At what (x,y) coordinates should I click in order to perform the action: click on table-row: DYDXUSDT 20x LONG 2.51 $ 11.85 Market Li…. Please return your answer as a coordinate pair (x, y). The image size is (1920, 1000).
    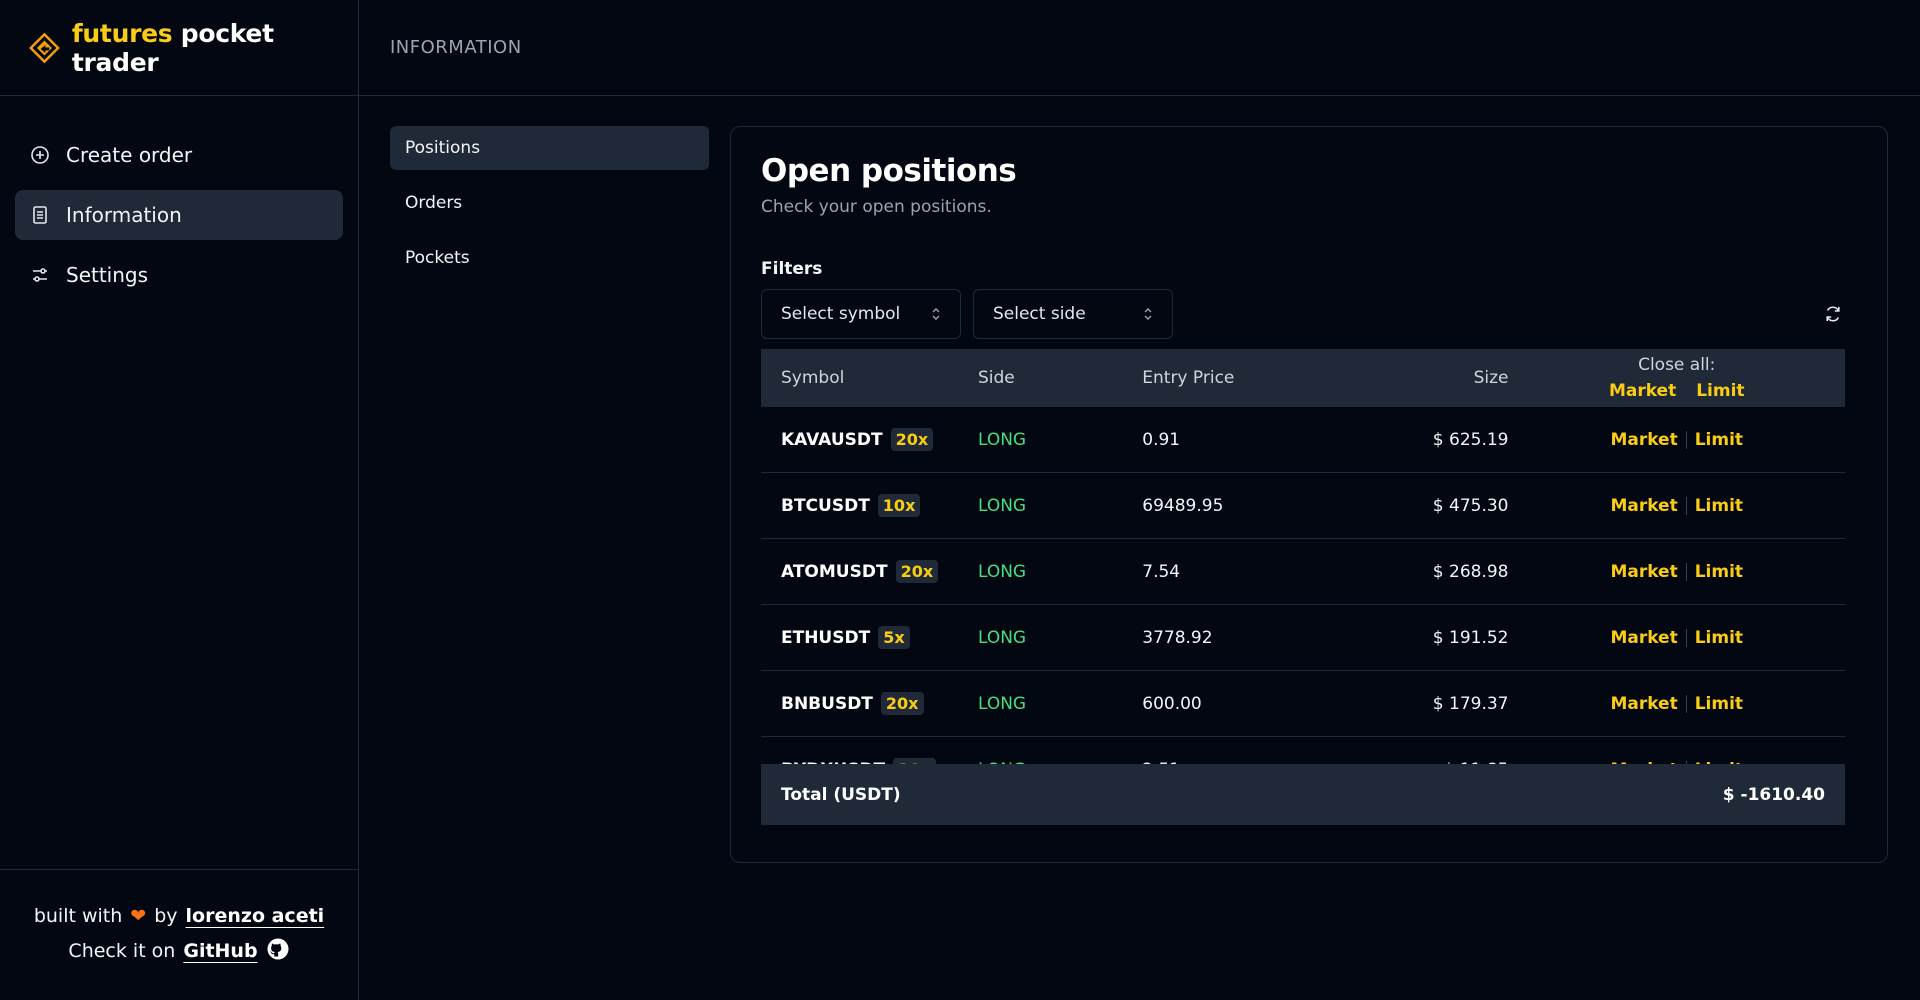
    Looking at the image, I should click on (1303, 750).